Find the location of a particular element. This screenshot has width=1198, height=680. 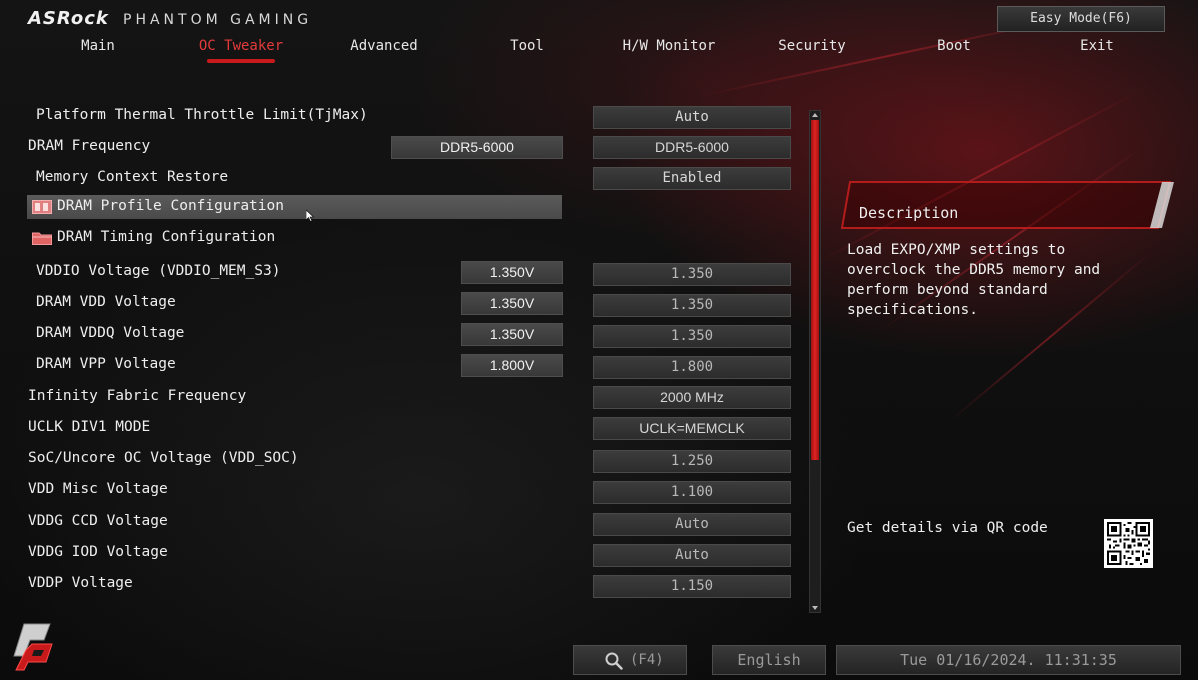

tab-security: Security is located at coordinates (811, 46).